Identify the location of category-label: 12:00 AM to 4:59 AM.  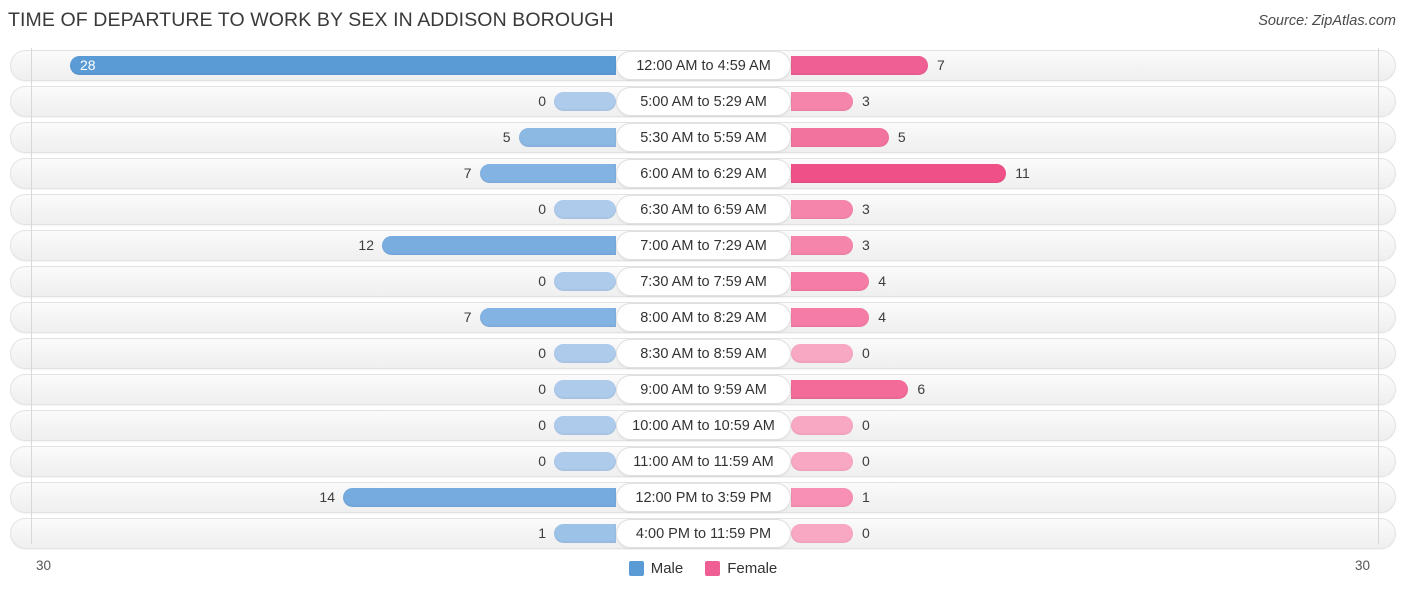
(703, 65).